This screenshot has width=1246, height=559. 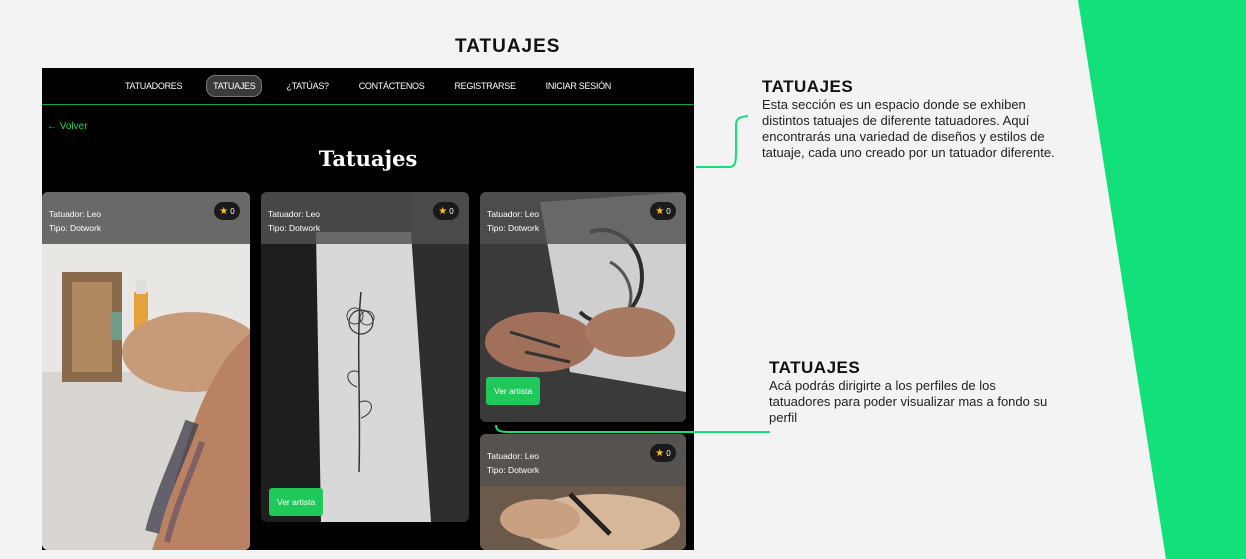 I want to click on arm-tattoo-photo, so click(x=146, y=371).